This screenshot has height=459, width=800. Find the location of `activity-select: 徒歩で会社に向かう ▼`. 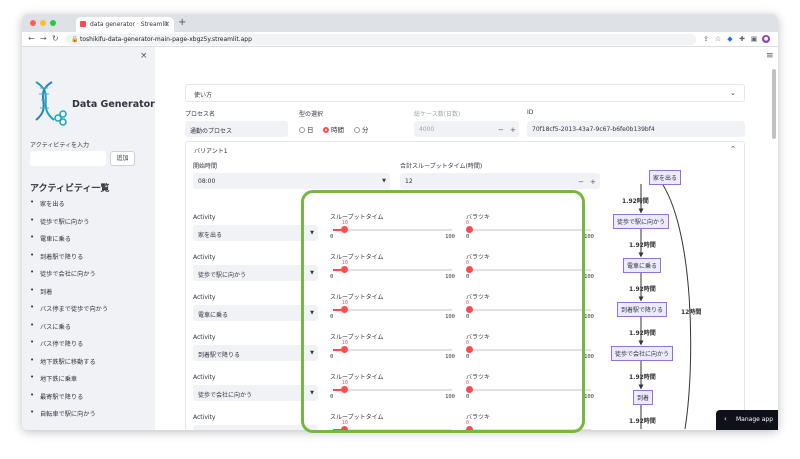

activity-select: 徒歩で会社に向かう ▼ is located at coordinates (255, 393).